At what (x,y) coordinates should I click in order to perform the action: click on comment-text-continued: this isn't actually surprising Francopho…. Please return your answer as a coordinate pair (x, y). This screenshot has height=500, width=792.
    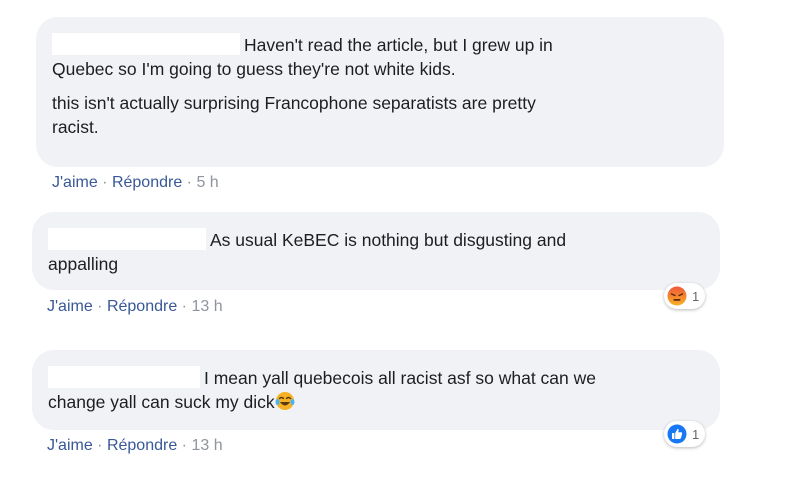
    Looking at the image, I should click on (294, 115).